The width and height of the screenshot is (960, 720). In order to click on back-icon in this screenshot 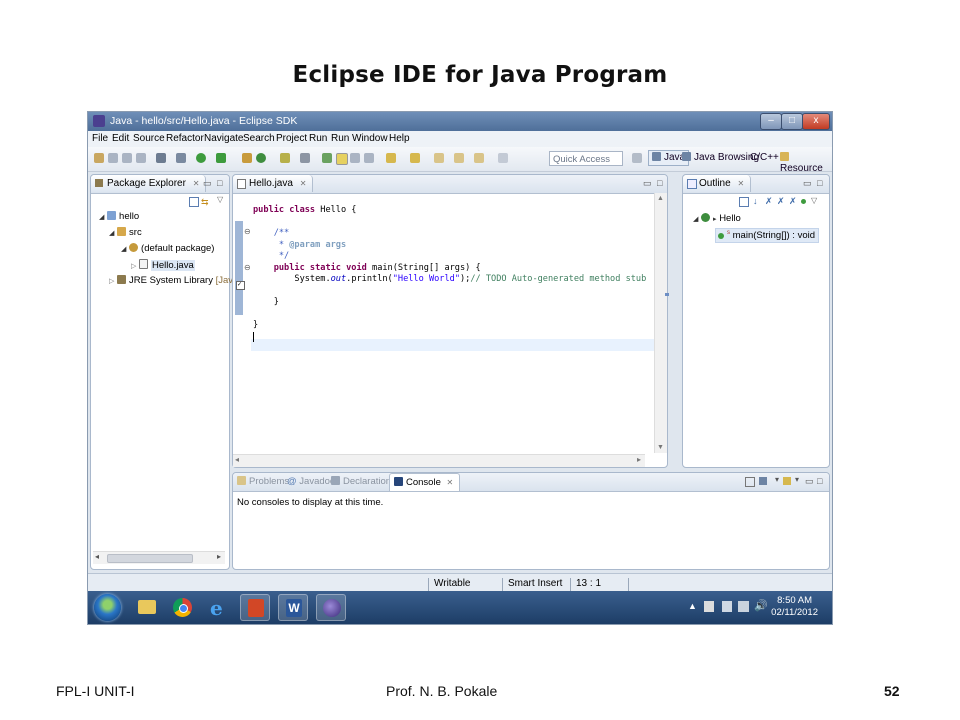, I will do `click(439, 158)`.